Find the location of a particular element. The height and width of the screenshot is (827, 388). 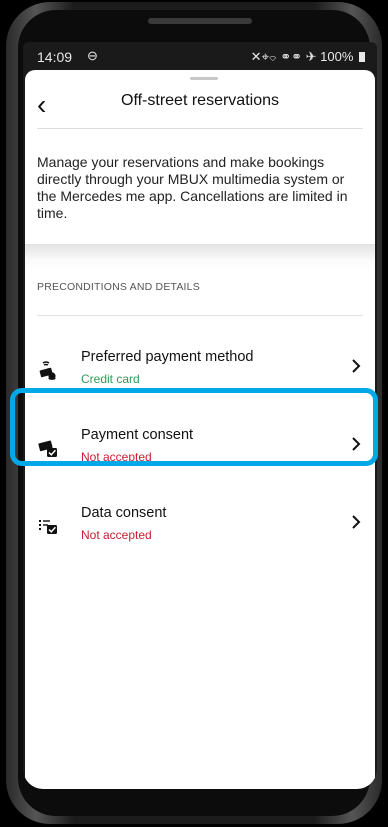

status-bar: 14:09 ⊖ ✕⌖⌔ ⚭⚭ ✈ 100% is located at coordinates (200, 56).